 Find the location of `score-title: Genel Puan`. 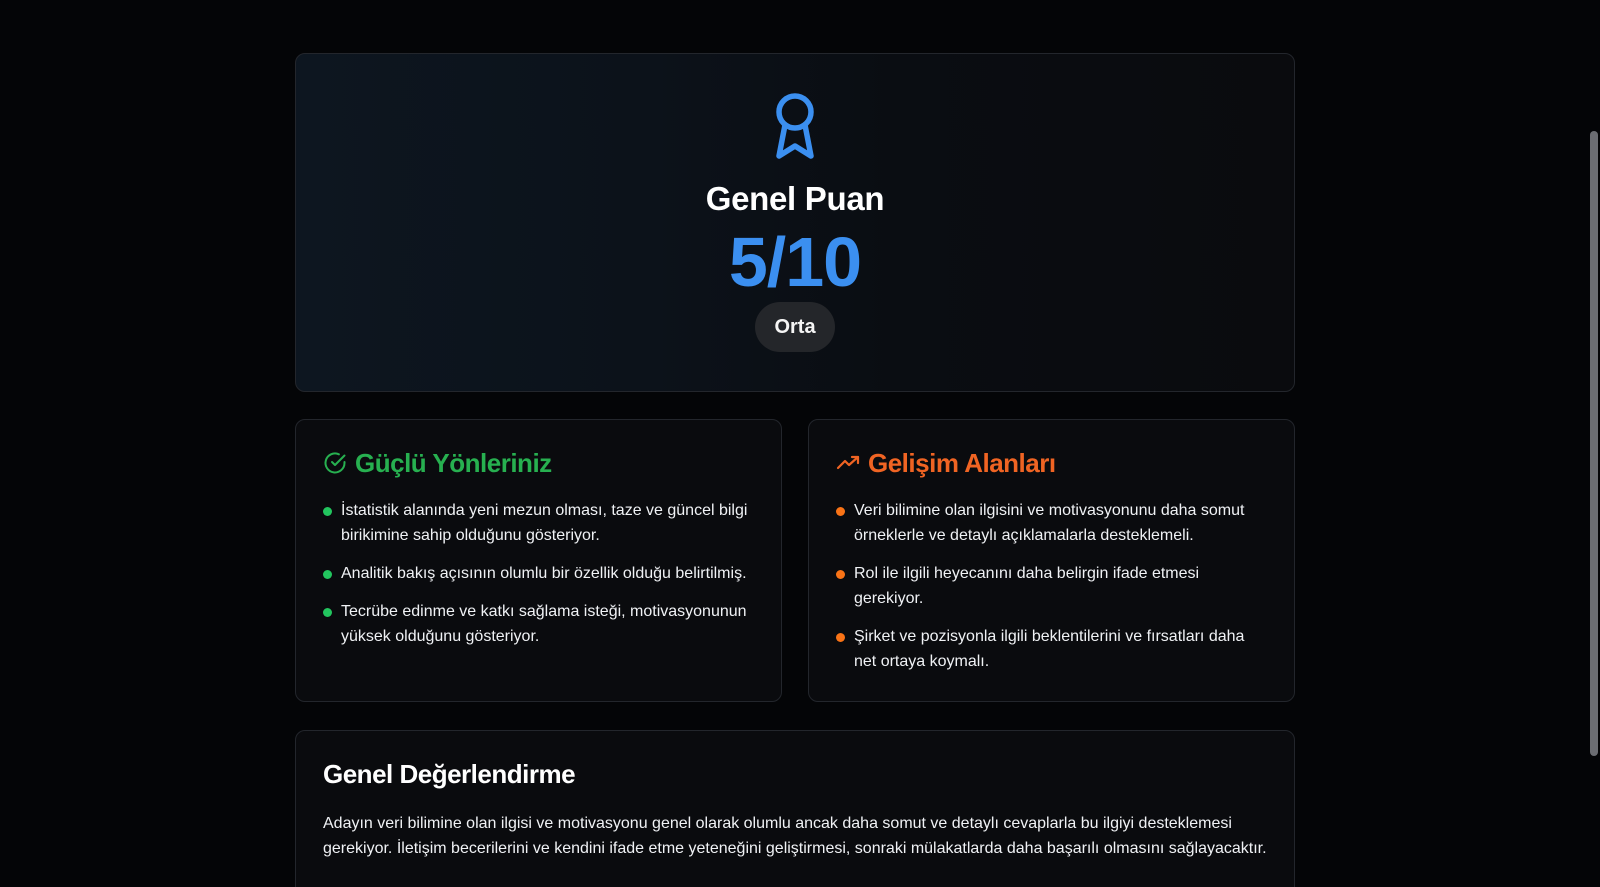

score-title: Genel Puan is located at coordinates (795, 198).